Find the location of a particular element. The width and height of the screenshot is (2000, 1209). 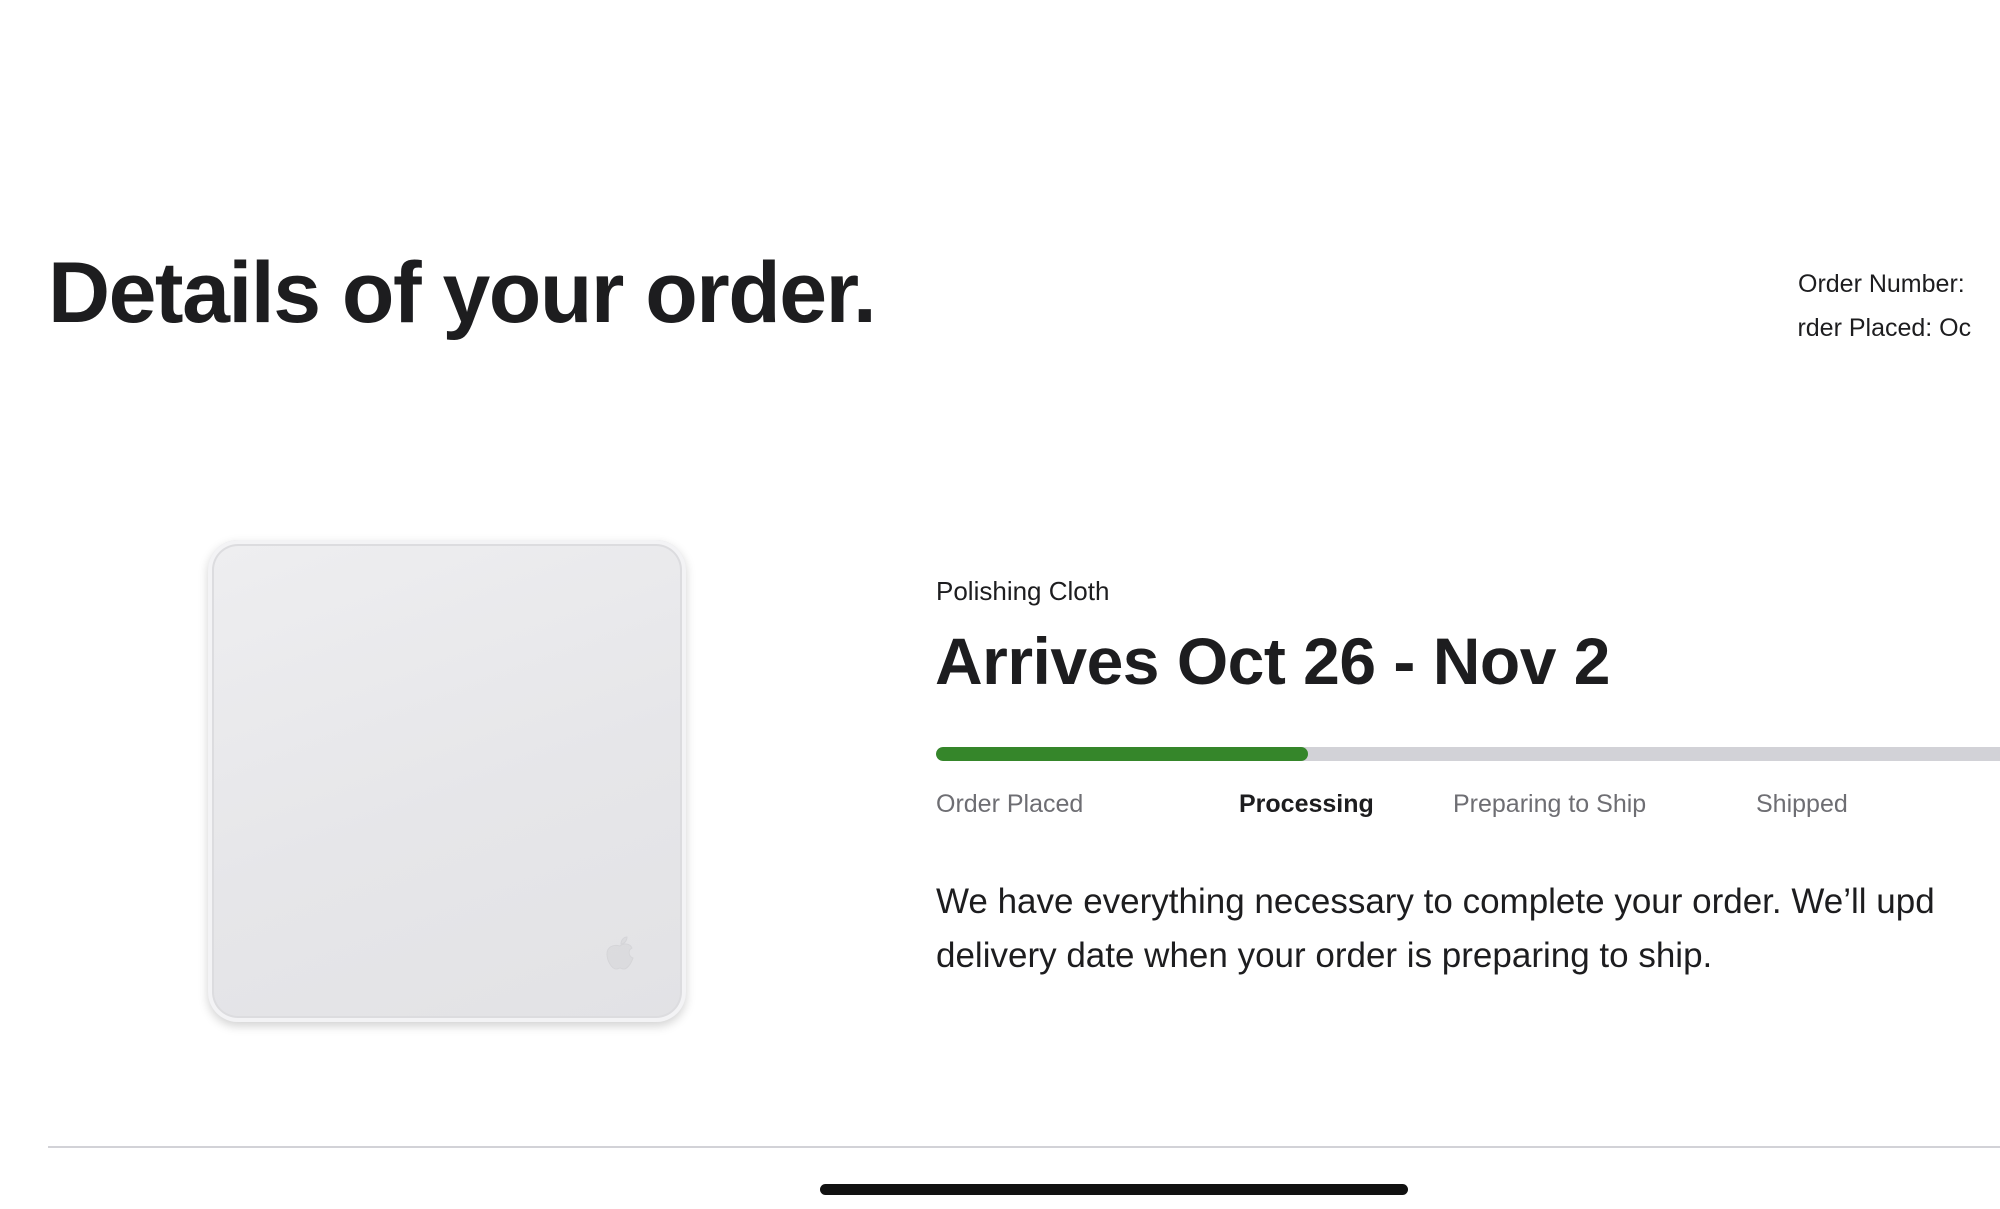

step-order-placed: Order Placed is located at coordinates (1010, 804).